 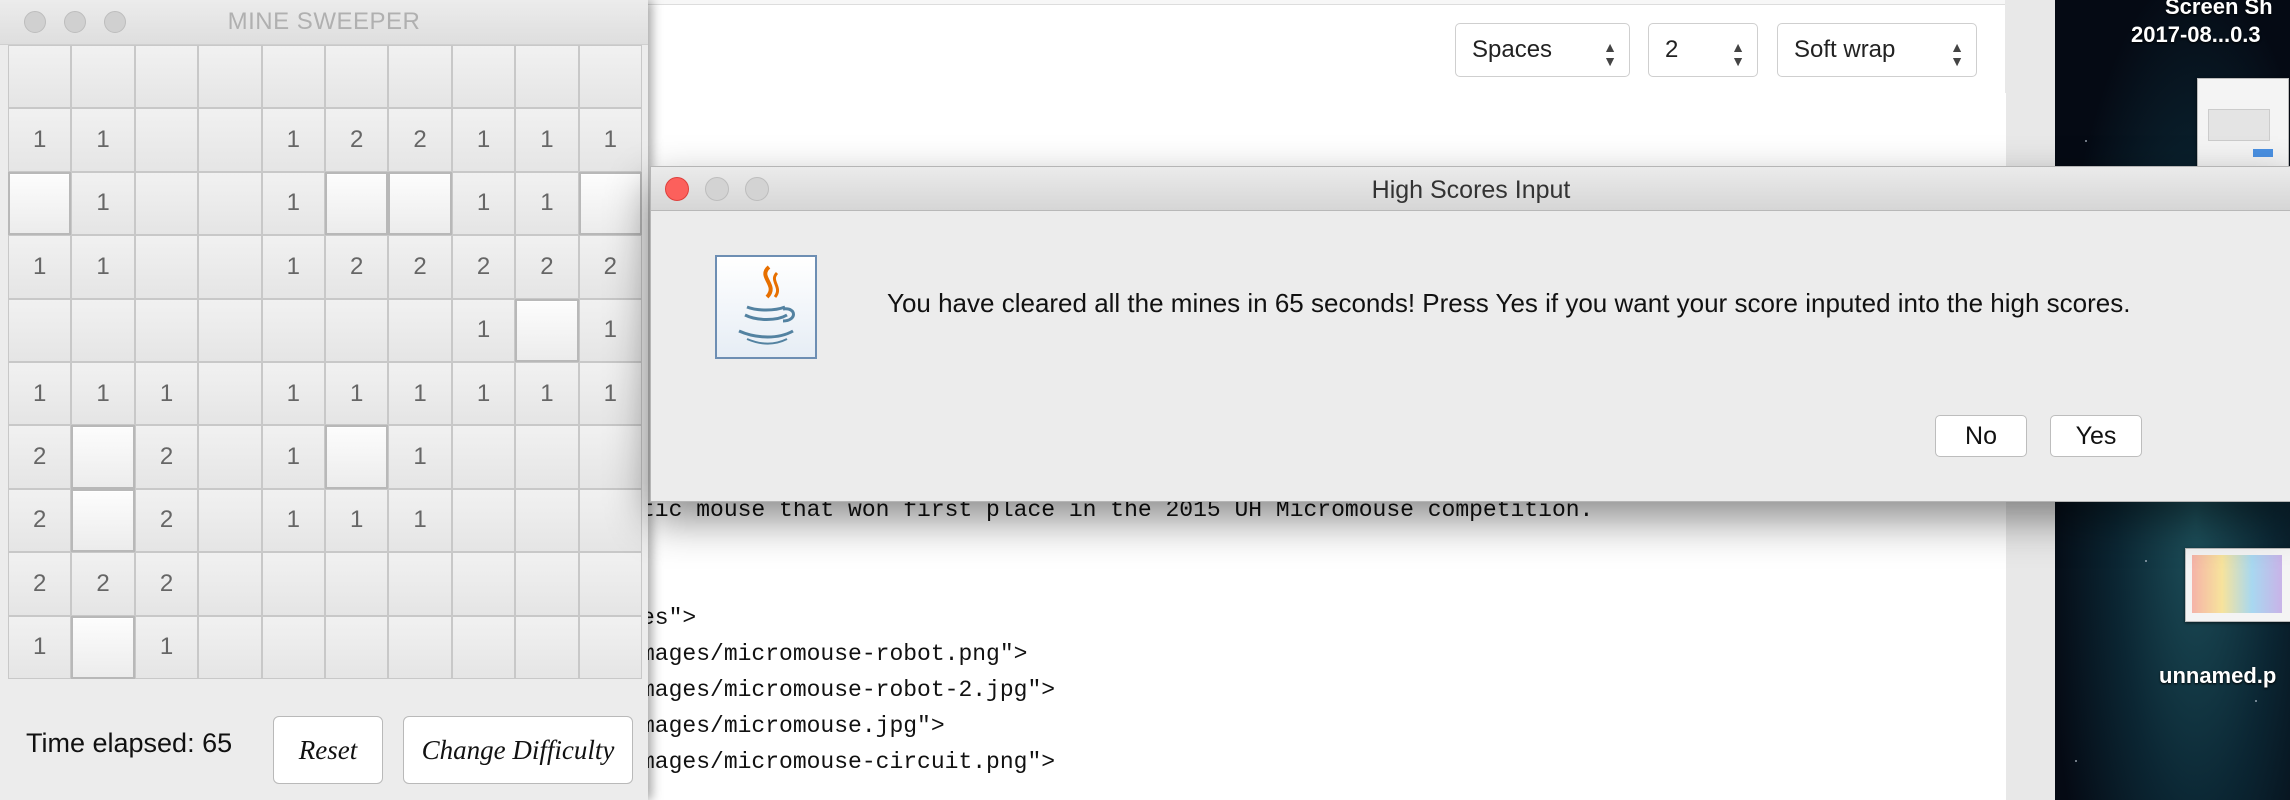 What do you see at coordinates (2243, 124) in the screenshot?
I see `screenshot-thumbnail` at bounding box center [2243, 124].